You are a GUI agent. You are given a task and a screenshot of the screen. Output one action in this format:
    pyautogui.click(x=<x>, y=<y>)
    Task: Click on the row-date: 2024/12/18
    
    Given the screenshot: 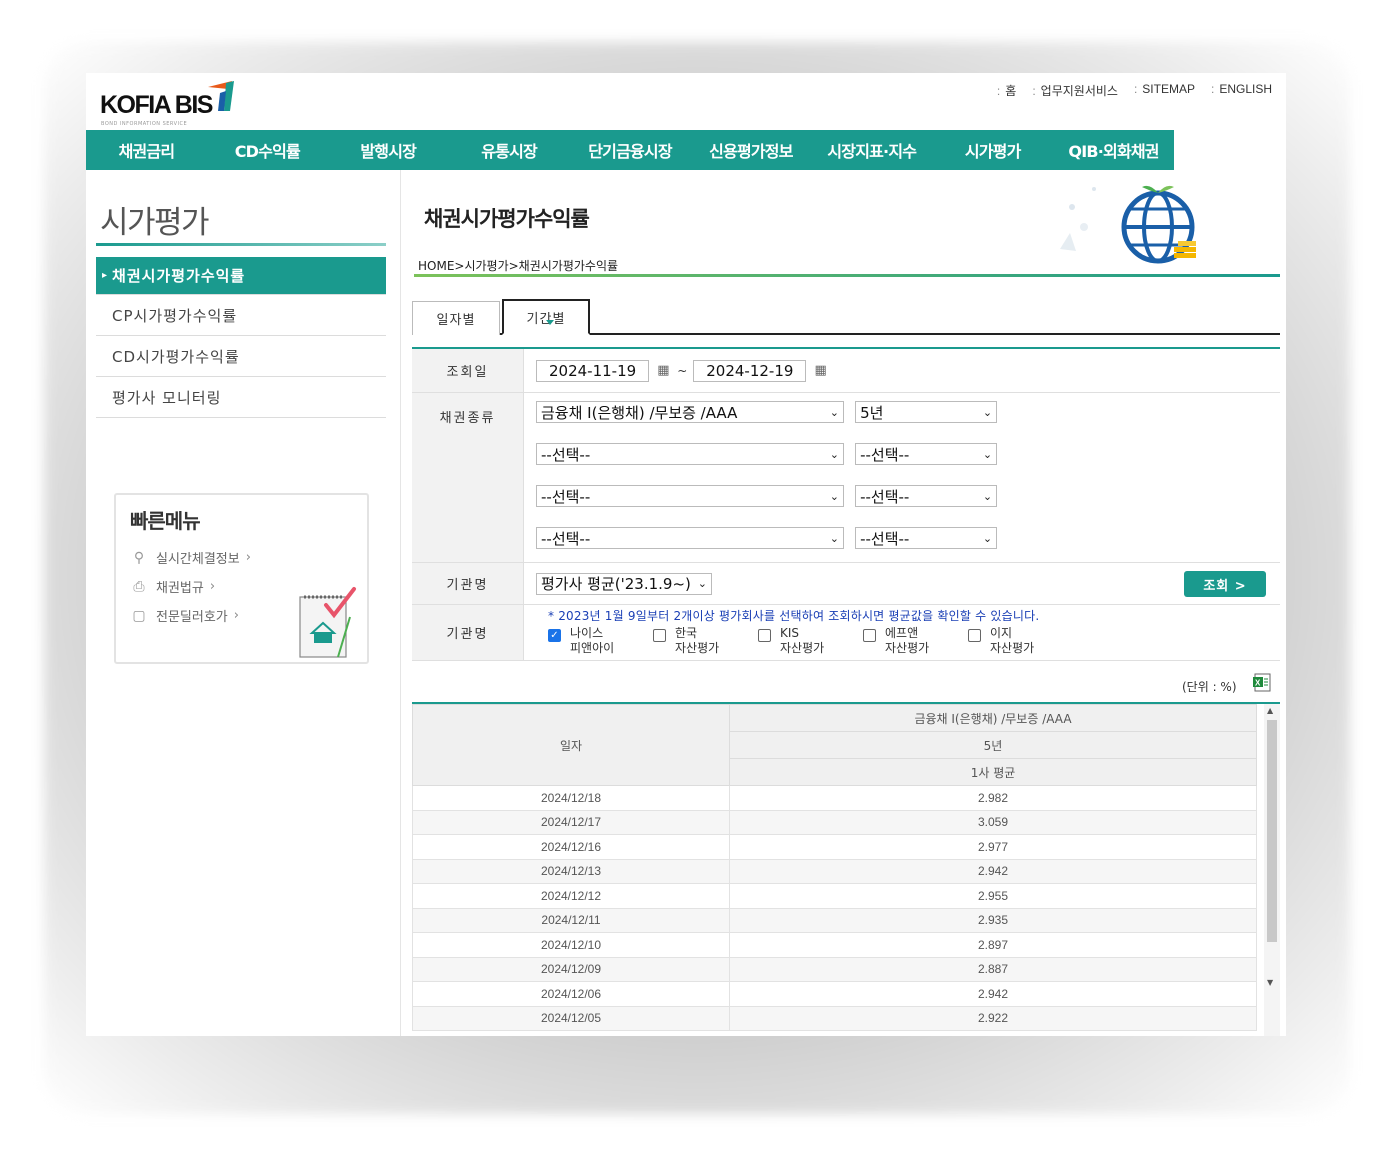 What is the action you would take?
    pyautogui.click(x=571, y=798)
    